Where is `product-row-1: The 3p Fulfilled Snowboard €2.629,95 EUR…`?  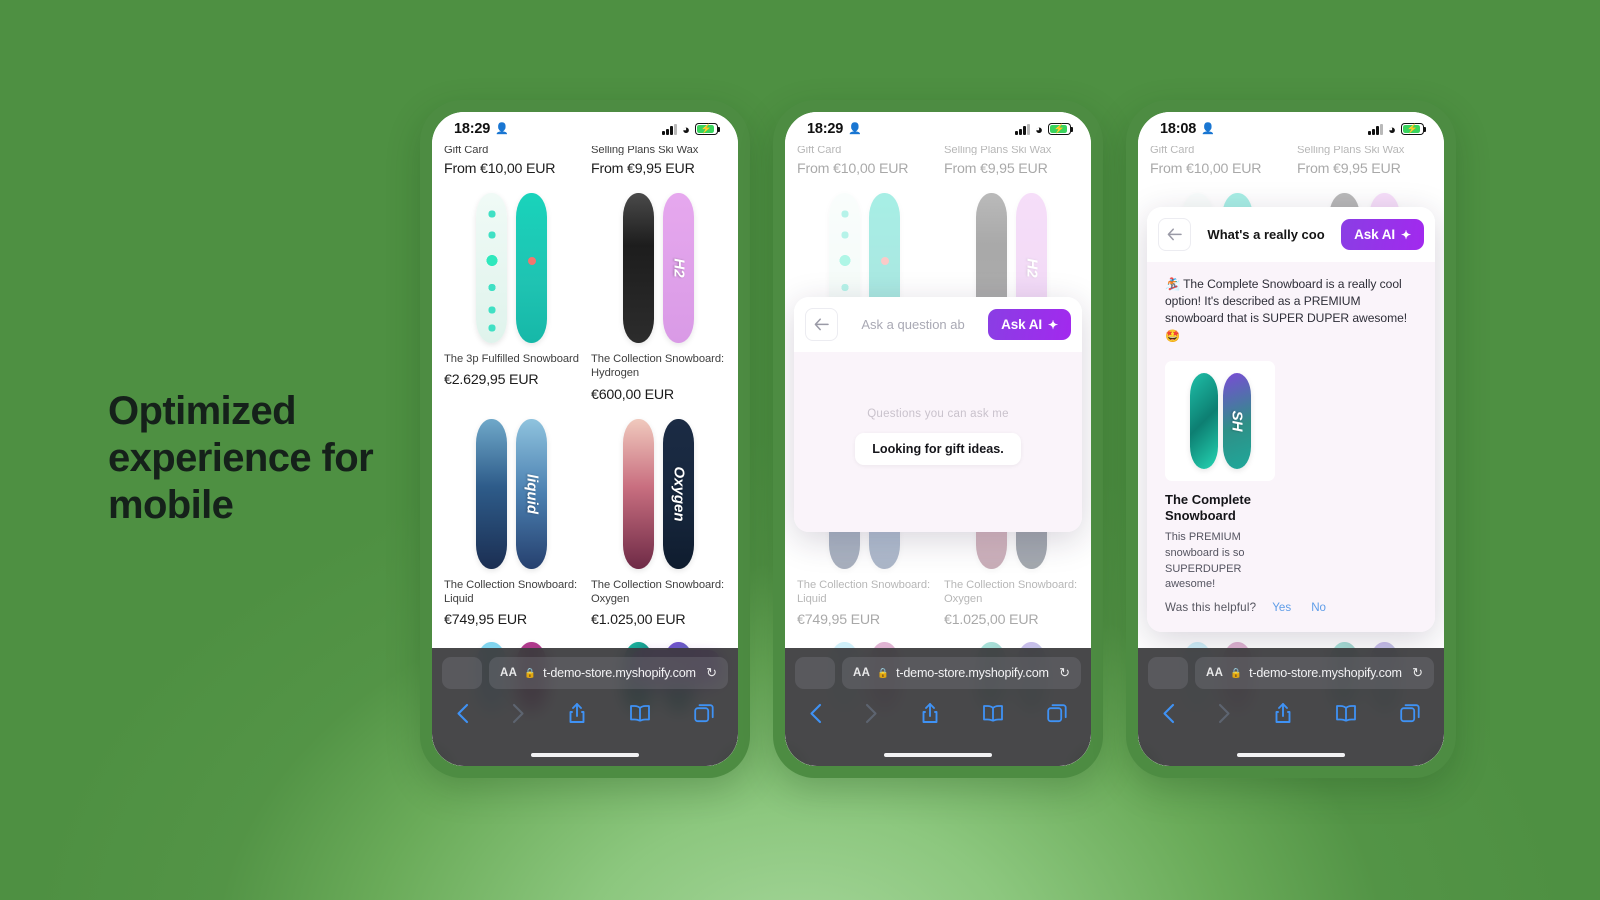 product-row-1: The 3p Fulfilled Snowboard €2.629,95 EUR… is located at coordinates (585, 292).